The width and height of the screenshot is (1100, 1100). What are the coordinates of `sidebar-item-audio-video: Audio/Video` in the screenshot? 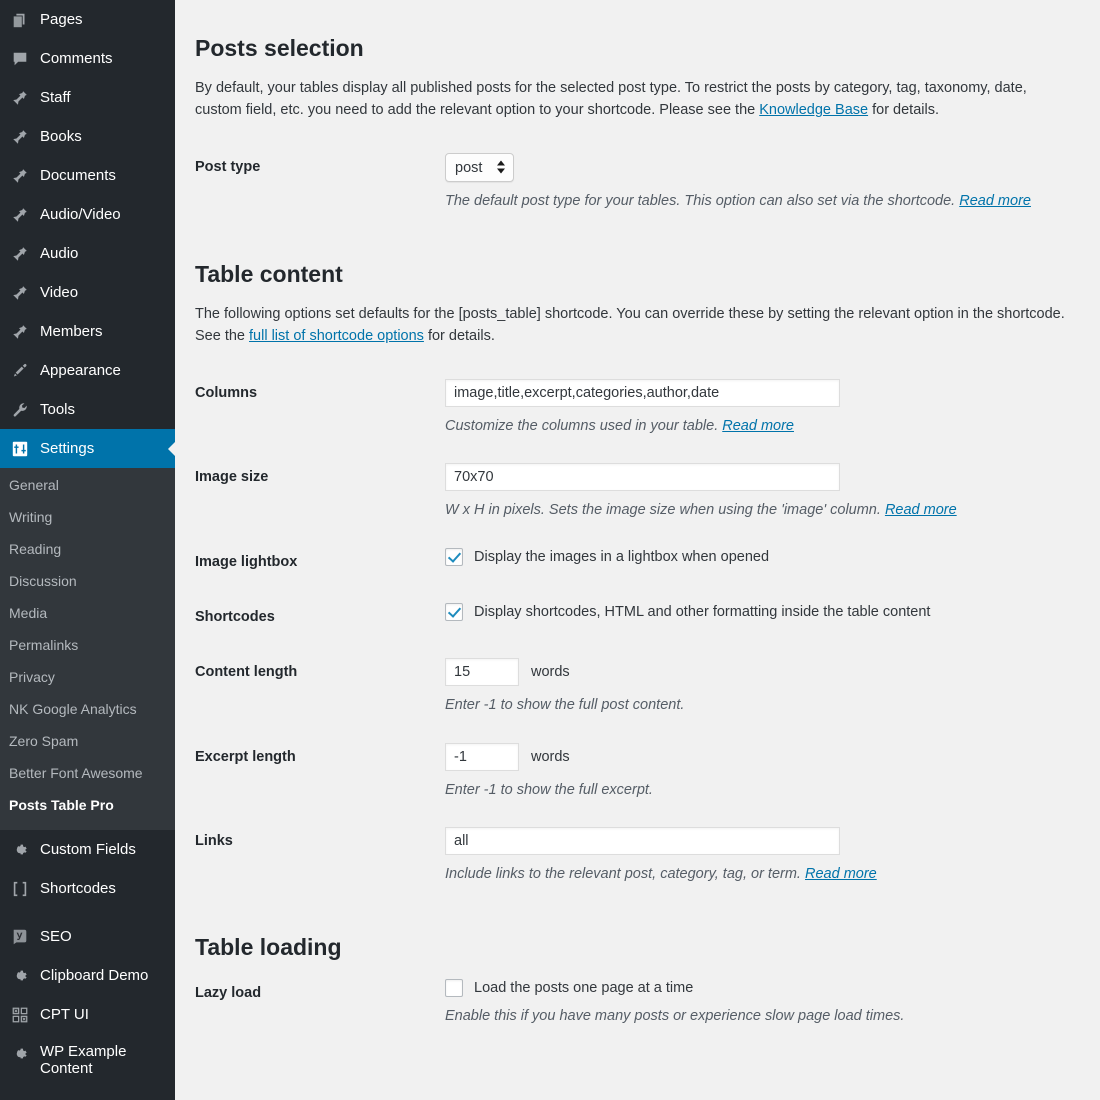 It's located at (87, 214).